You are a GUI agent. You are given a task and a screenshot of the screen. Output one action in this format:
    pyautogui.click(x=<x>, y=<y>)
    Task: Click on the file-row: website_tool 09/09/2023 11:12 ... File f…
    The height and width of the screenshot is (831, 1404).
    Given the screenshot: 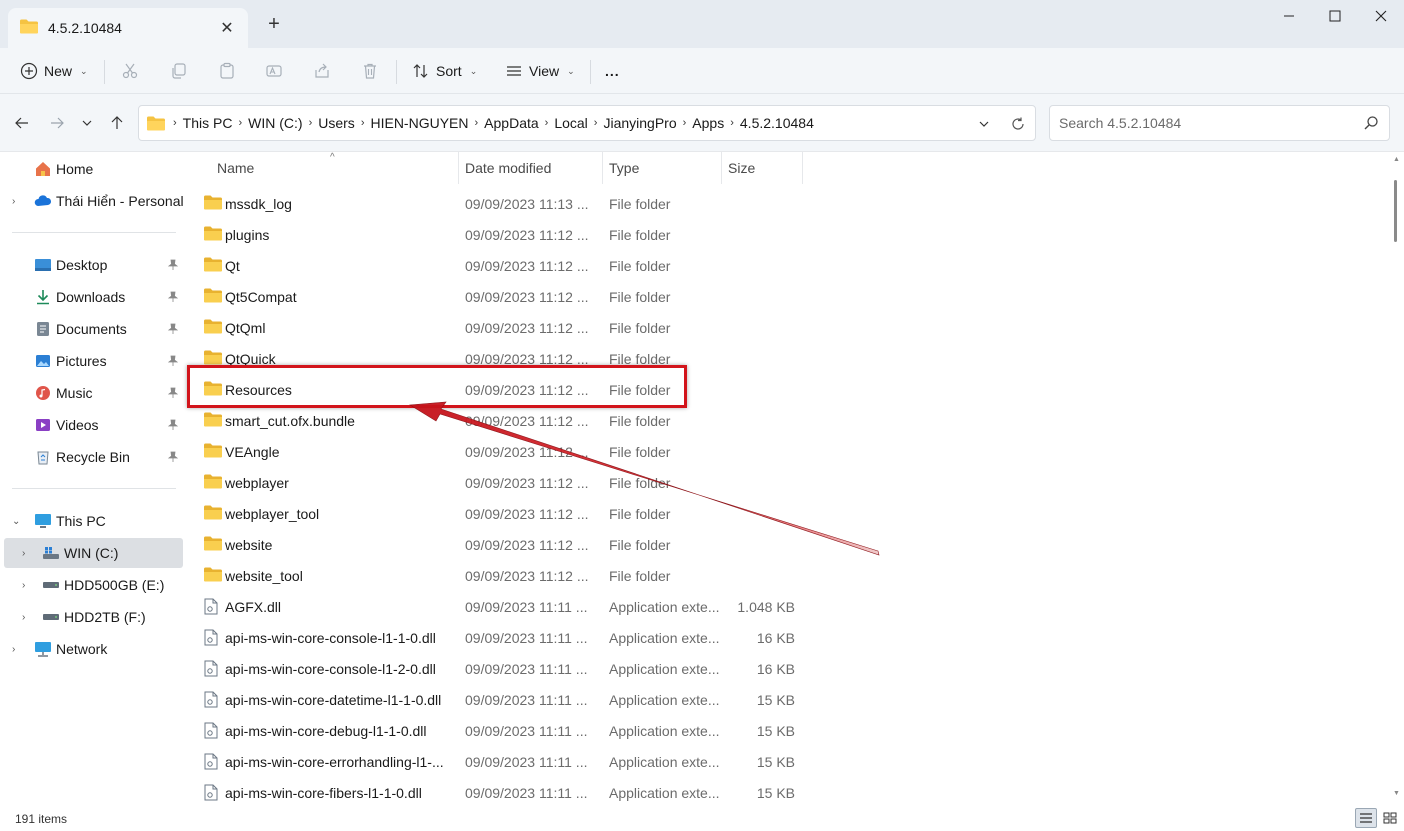 What is the action you would take?
    pyautogui.click(x=598, y=575)
    